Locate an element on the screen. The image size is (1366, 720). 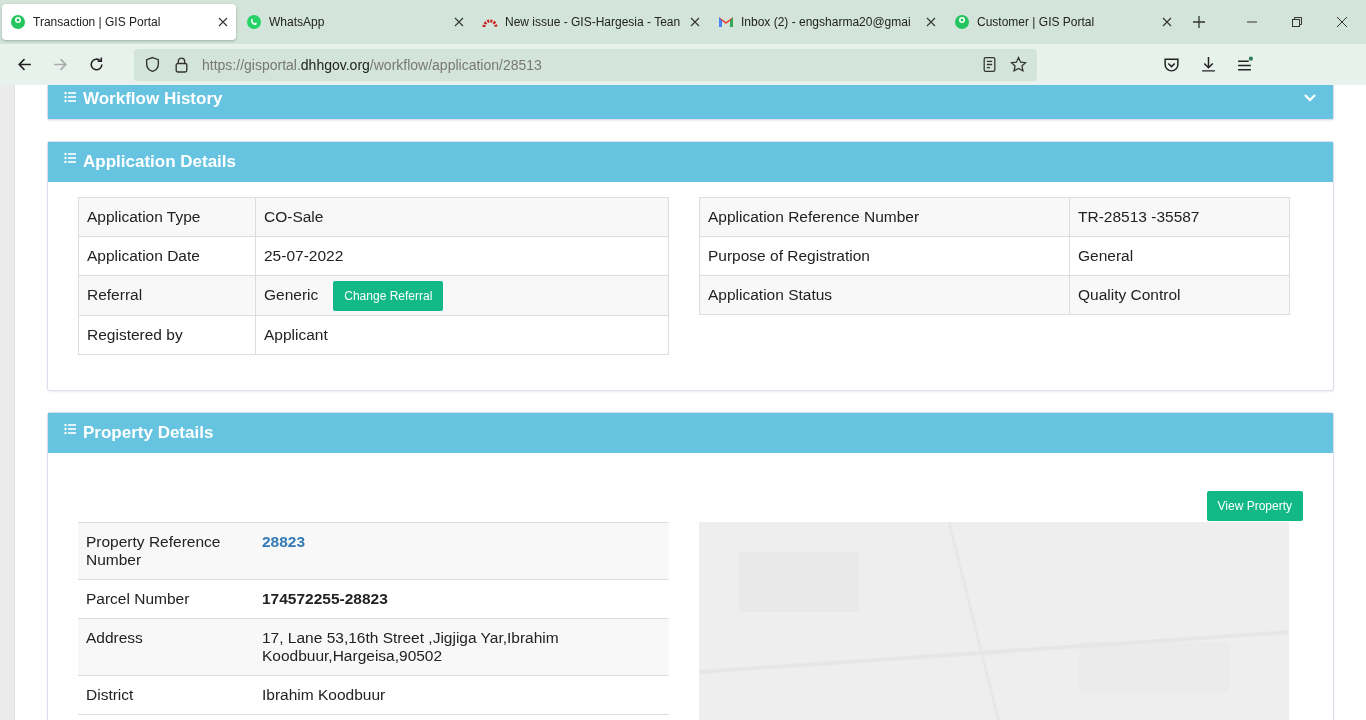
table-cell: Parcel Number is located at coordinates (166, 599).